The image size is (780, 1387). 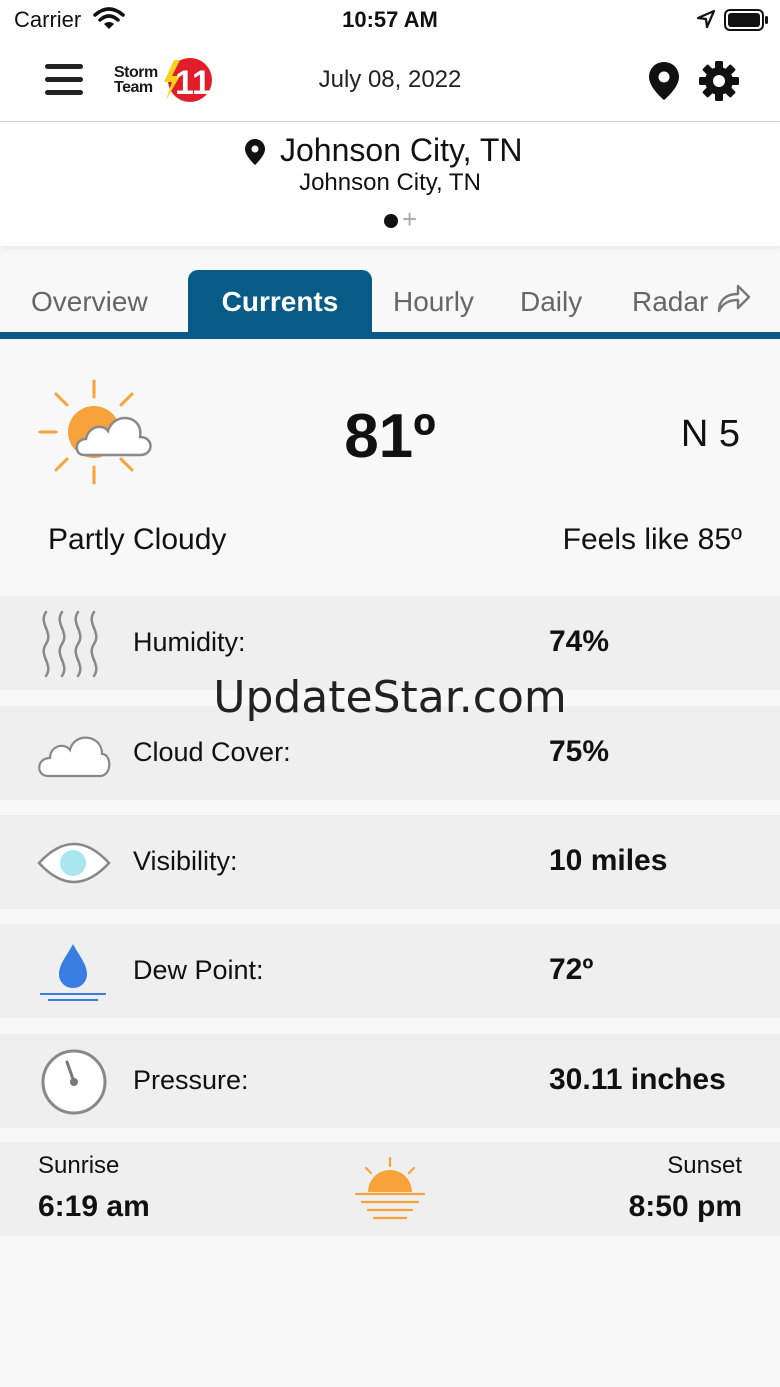 I want to click on humidity-icon, so click(x=70, y=644).